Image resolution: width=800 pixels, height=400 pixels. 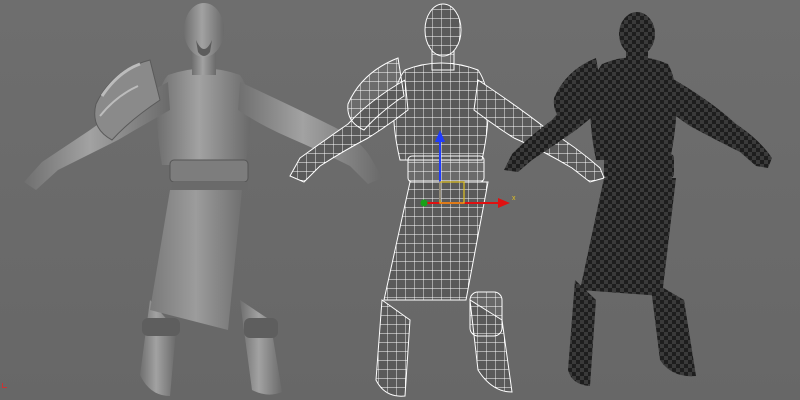 I want to click on shaded-torso, so click(x=204, y=116).